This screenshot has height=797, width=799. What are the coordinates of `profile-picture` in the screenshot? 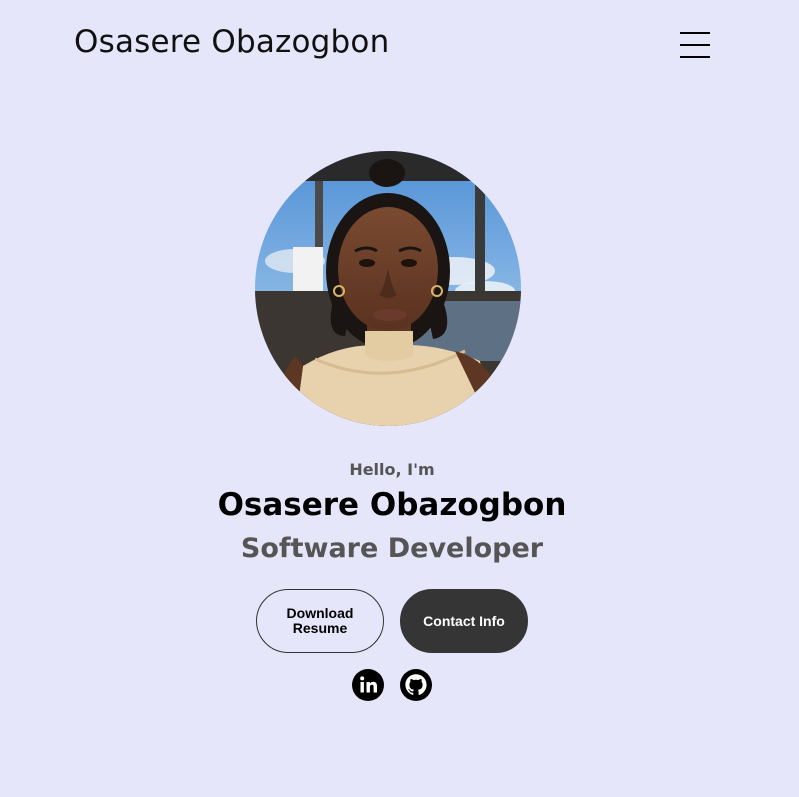 It's located at (388, 288).